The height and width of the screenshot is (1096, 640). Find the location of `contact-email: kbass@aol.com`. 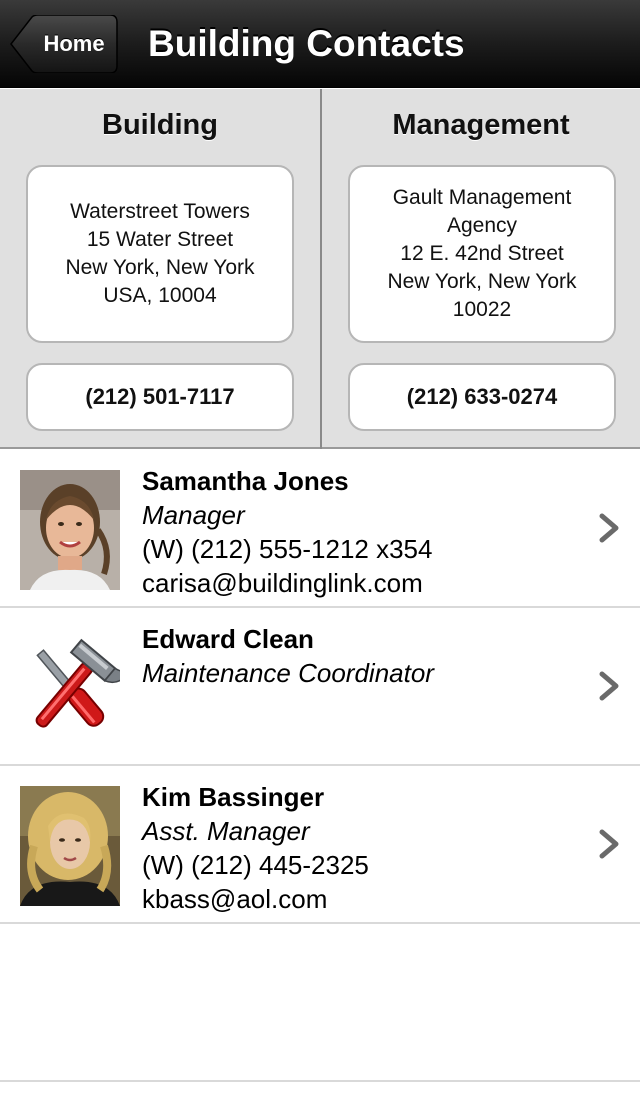

contact-email: kbass@aol.com is located at coordinates (235, 899).